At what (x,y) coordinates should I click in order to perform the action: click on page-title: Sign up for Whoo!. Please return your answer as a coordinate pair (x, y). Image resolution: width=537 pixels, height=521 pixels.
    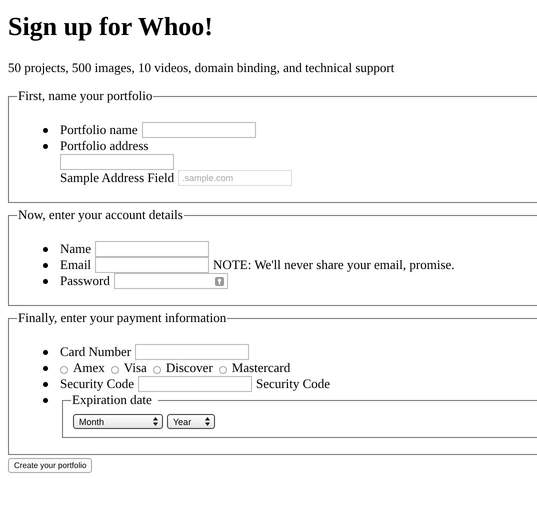
    Looking at the image, I should click on (111, 27).